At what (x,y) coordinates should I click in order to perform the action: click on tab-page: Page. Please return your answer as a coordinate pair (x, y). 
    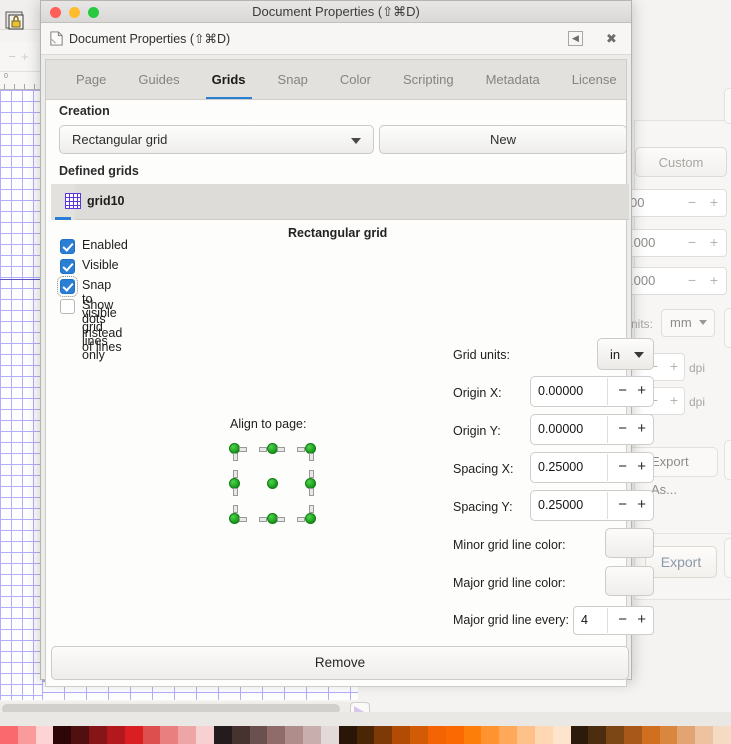
    Looking at the image, I should click on (91, 80).